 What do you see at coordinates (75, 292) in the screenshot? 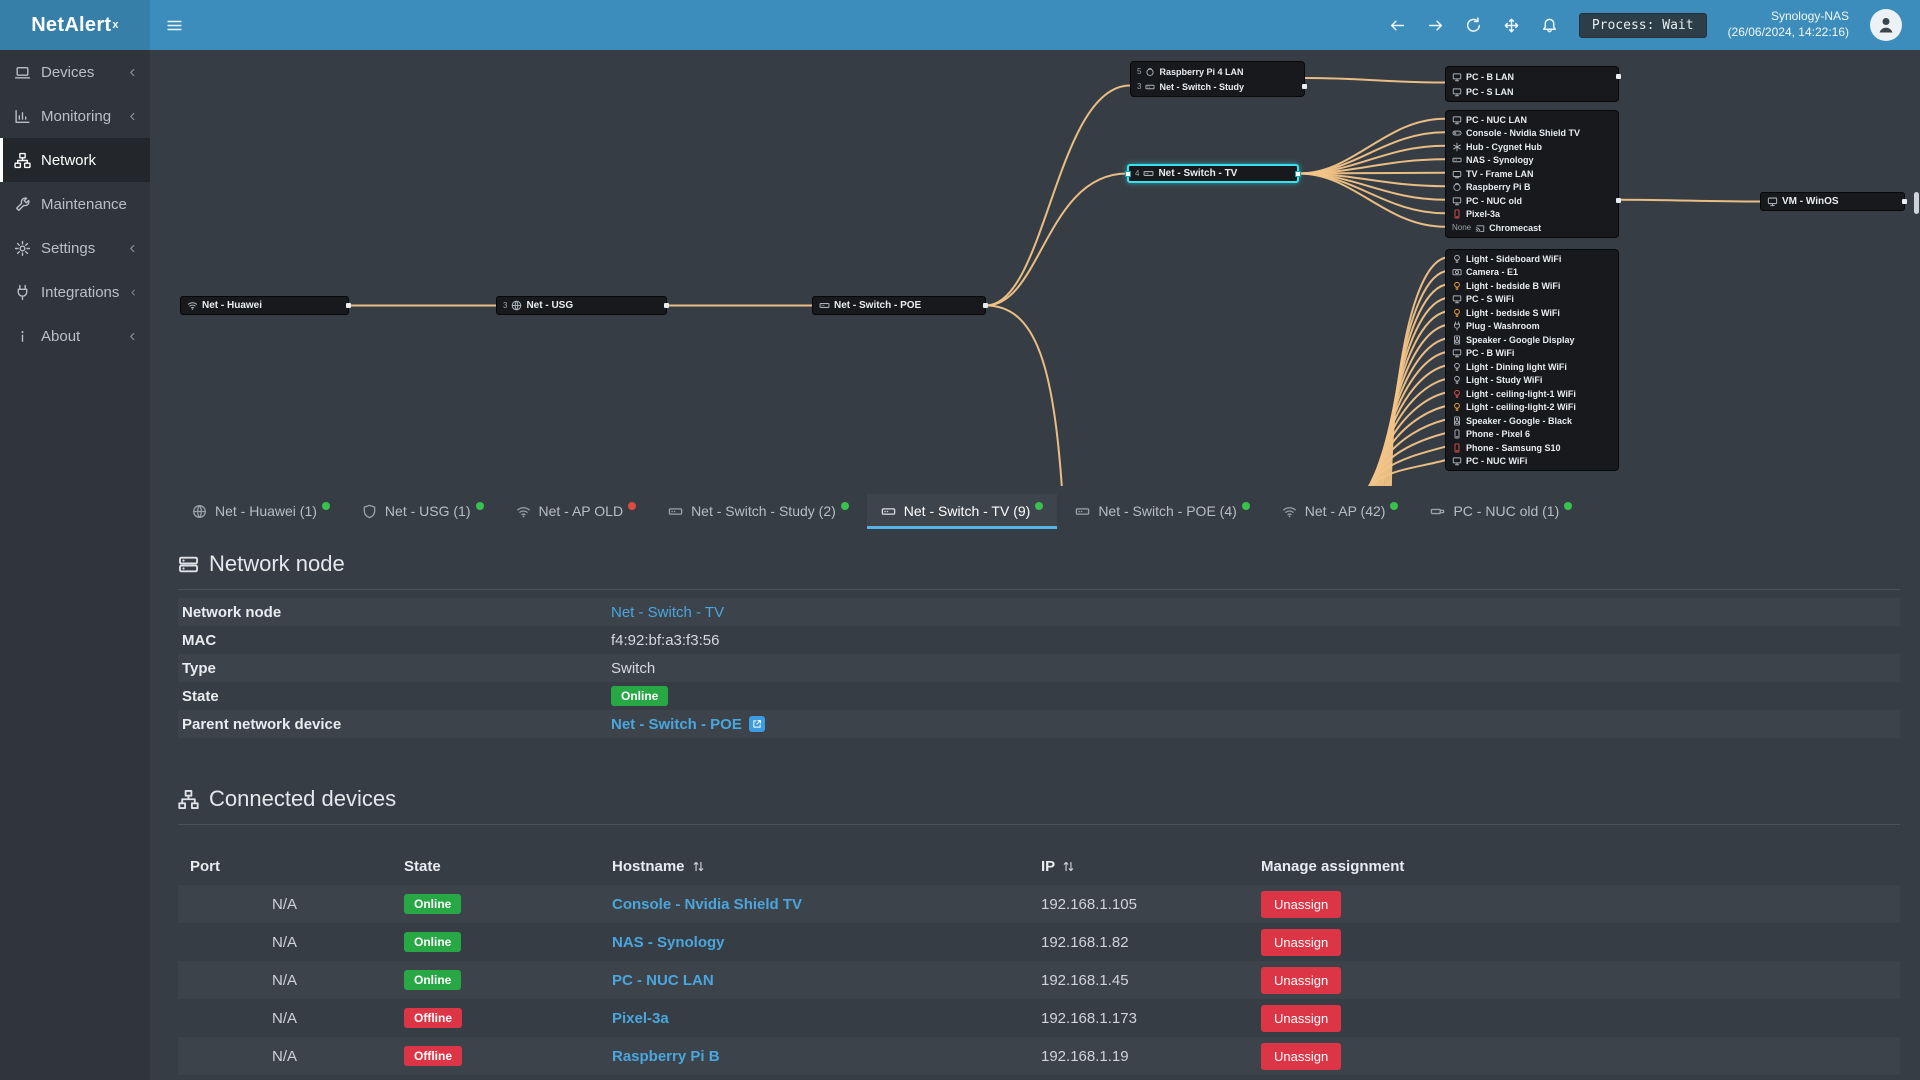
I see `sidebar-item-integrations: Integrations` at bounding box center [75, 292].